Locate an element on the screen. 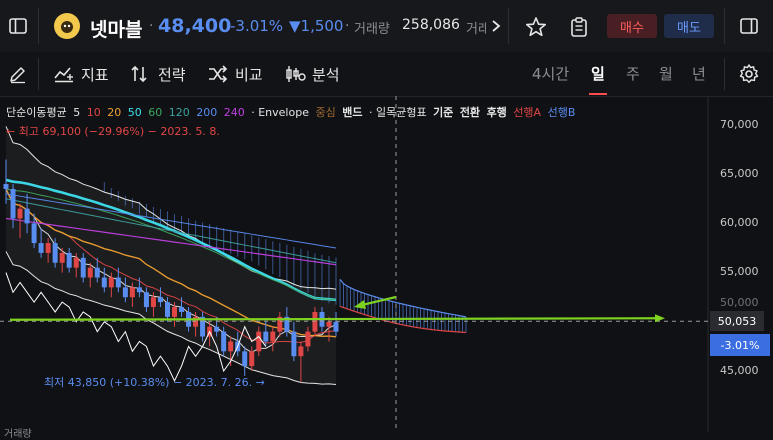 This screenshot has width=773, height=440. candlestick-icon is located at coordinates (296, 74).